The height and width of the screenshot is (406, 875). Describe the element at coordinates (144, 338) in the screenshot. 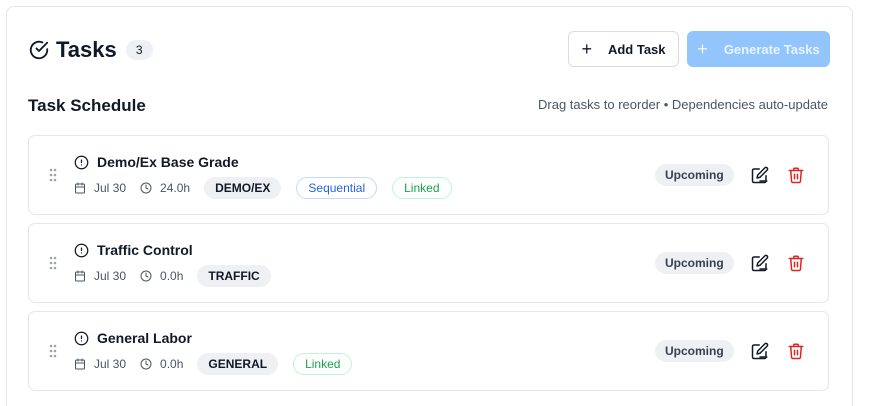

I see `task-title: General Labor` at that location.